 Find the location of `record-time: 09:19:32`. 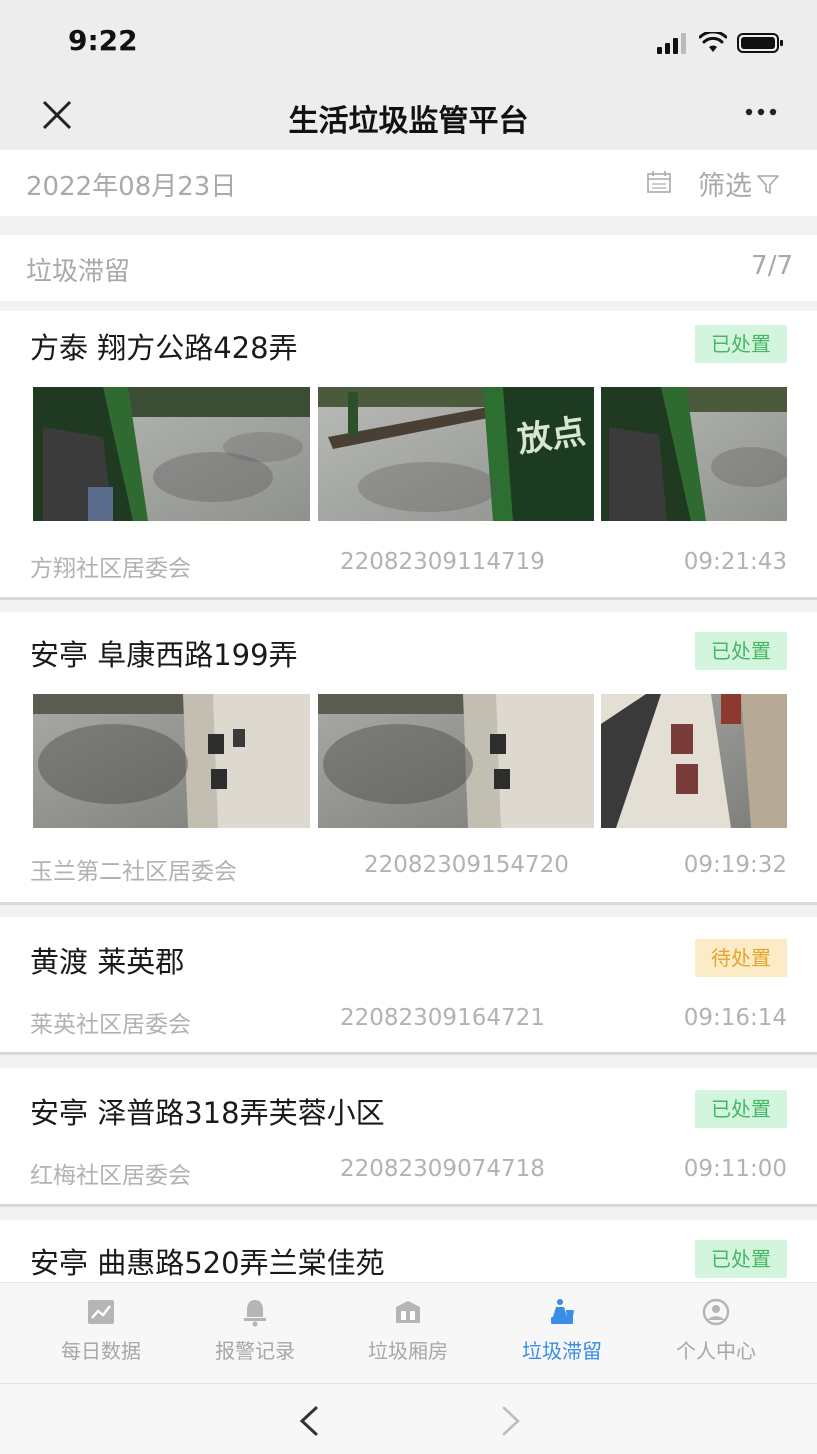

record-time: 09:19:32 is located at coordinates (735, 865).